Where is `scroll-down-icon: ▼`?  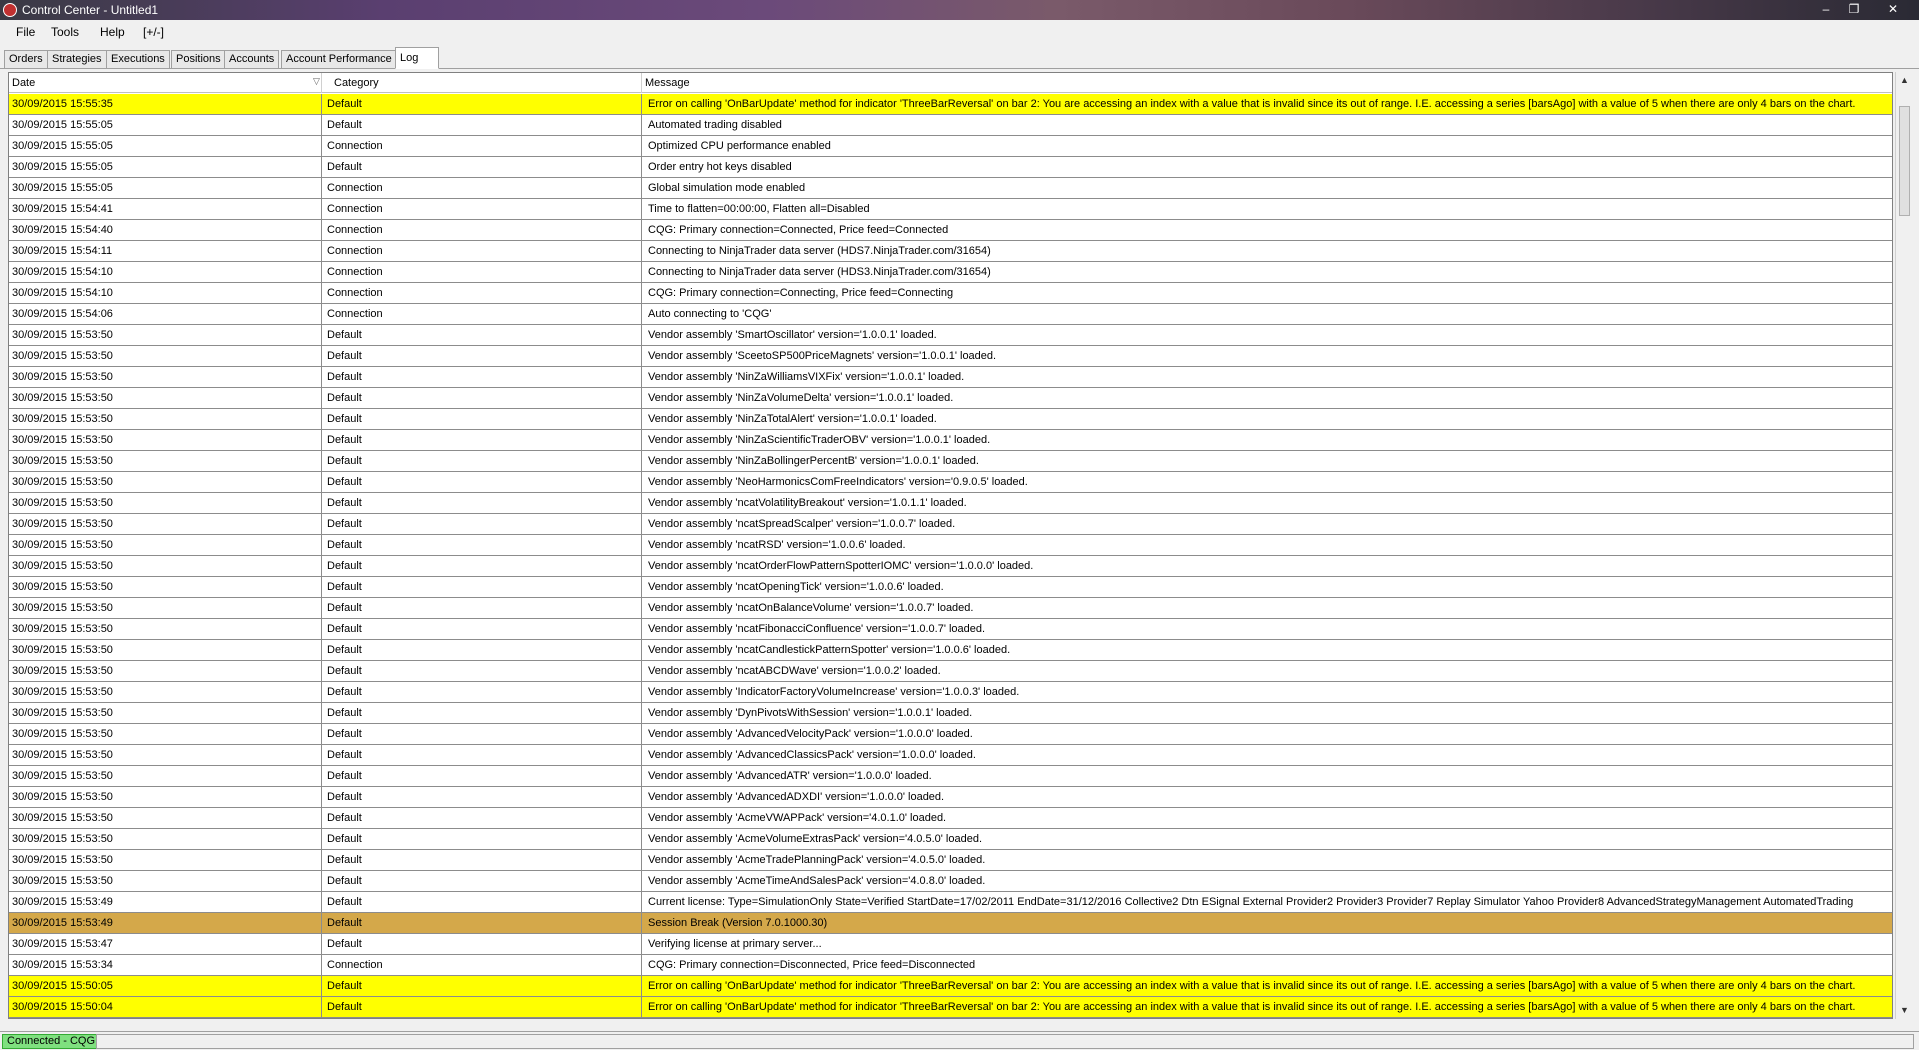 scroll-down-icon: ▼ is located at coordinates (1904, 1010).